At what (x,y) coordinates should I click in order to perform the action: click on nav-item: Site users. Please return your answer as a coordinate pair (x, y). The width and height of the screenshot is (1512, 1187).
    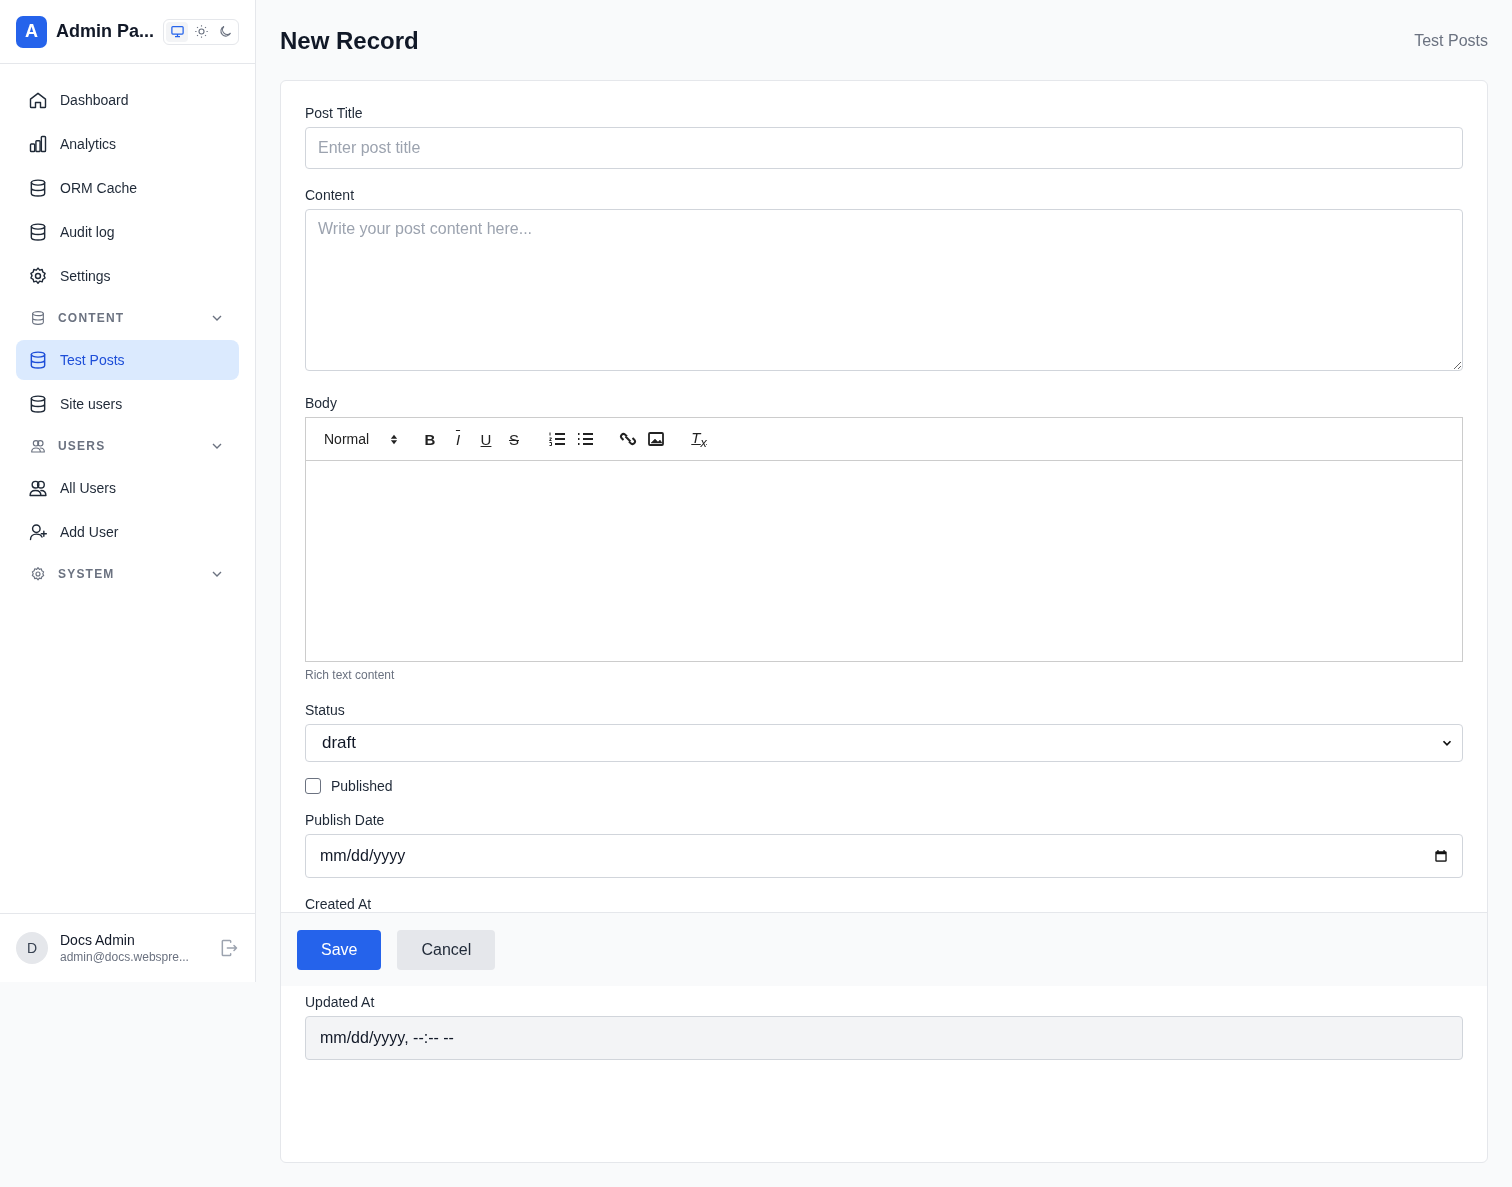
    Looking at the image, I should click on (127, 404).